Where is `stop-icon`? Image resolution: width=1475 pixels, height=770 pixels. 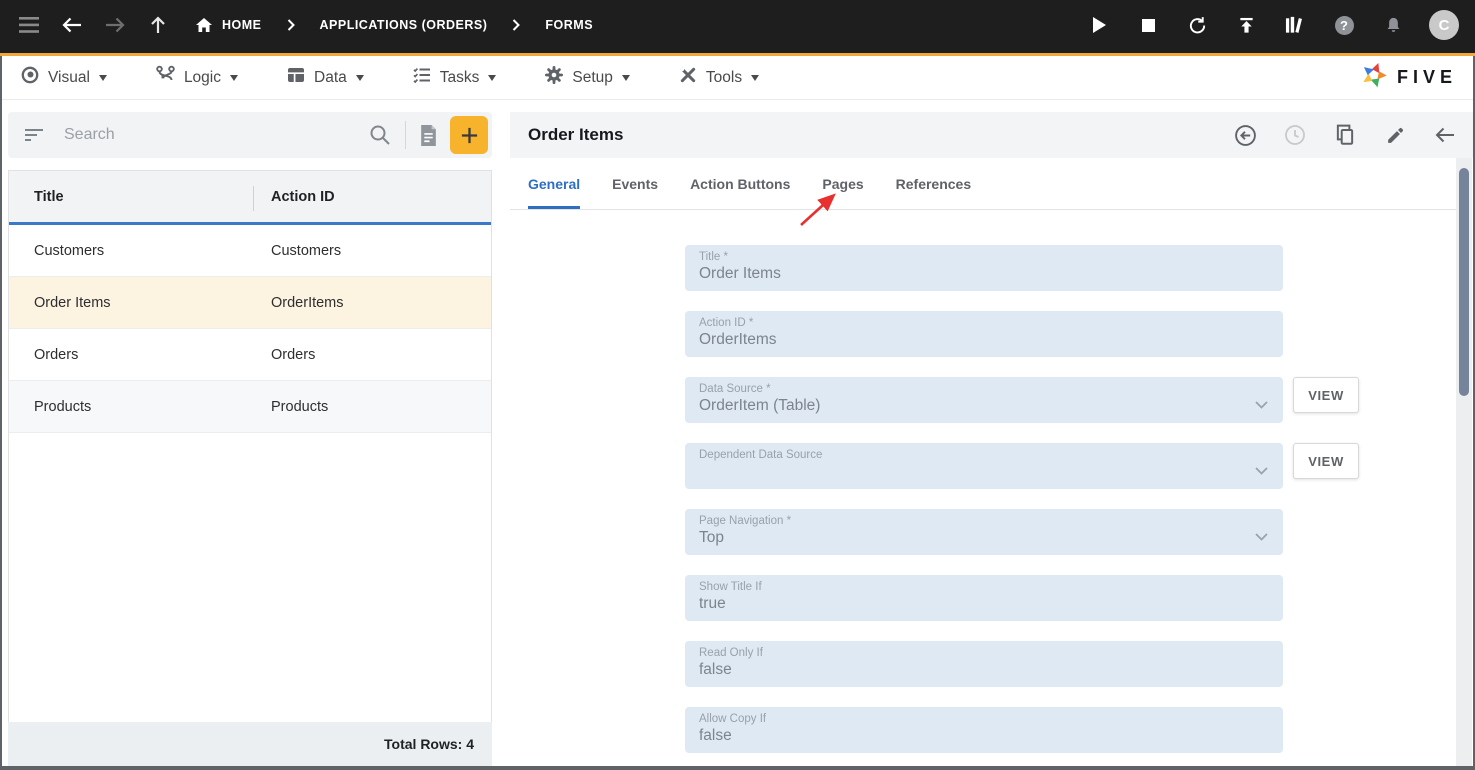
stop-icon is located at coordinates (1148, 25).